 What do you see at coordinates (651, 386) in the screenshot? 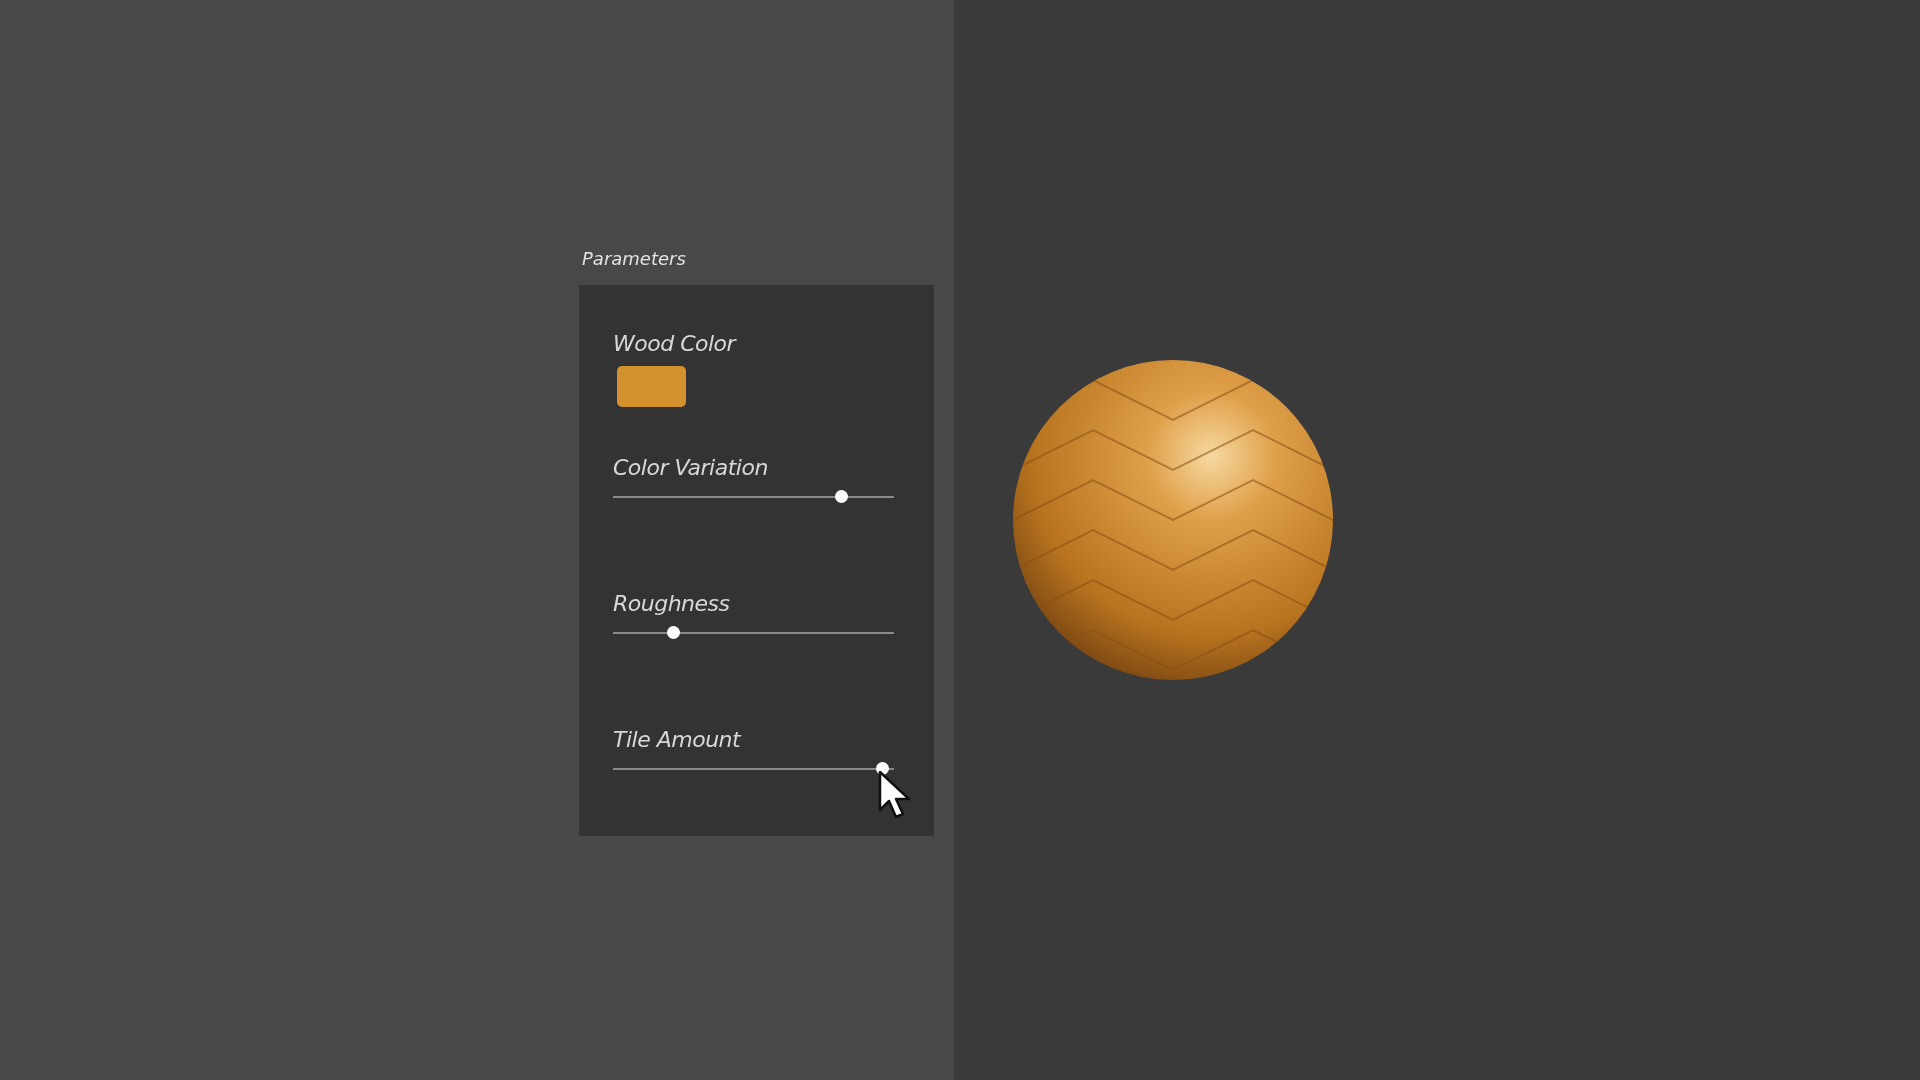
I see `color-swatch` at bounding box center [651, 386].